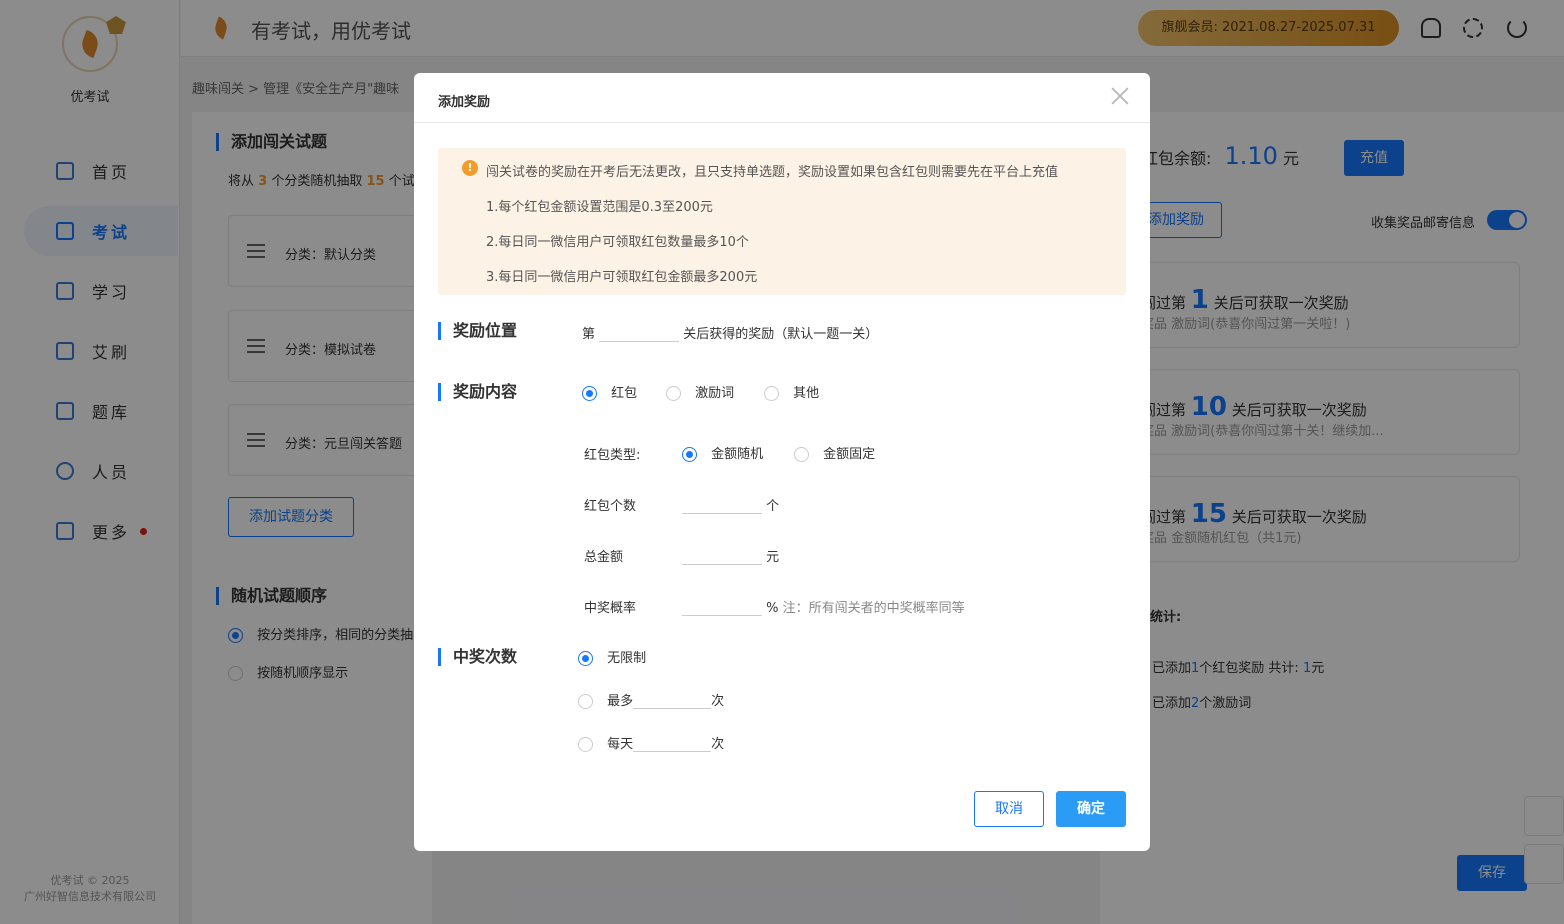 This screenshot has width=1564, height=924. What do you see at coordinates (622, 277) in the screenshot?
I see `notice-rule-3: 3.每日同一微信用户可领取红包金额最多200元` at bounding box center [622, 277].